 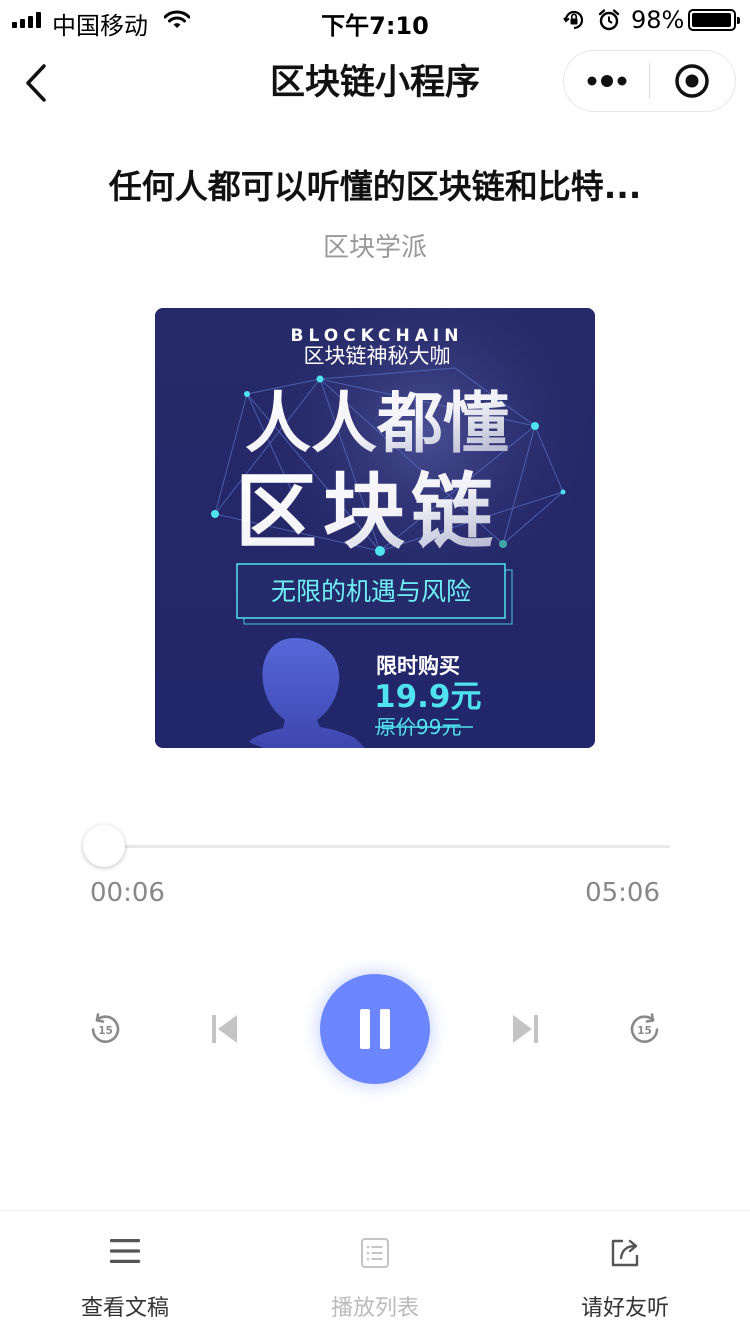 I want to click on alarm-icon, so click(x=609, y=23).